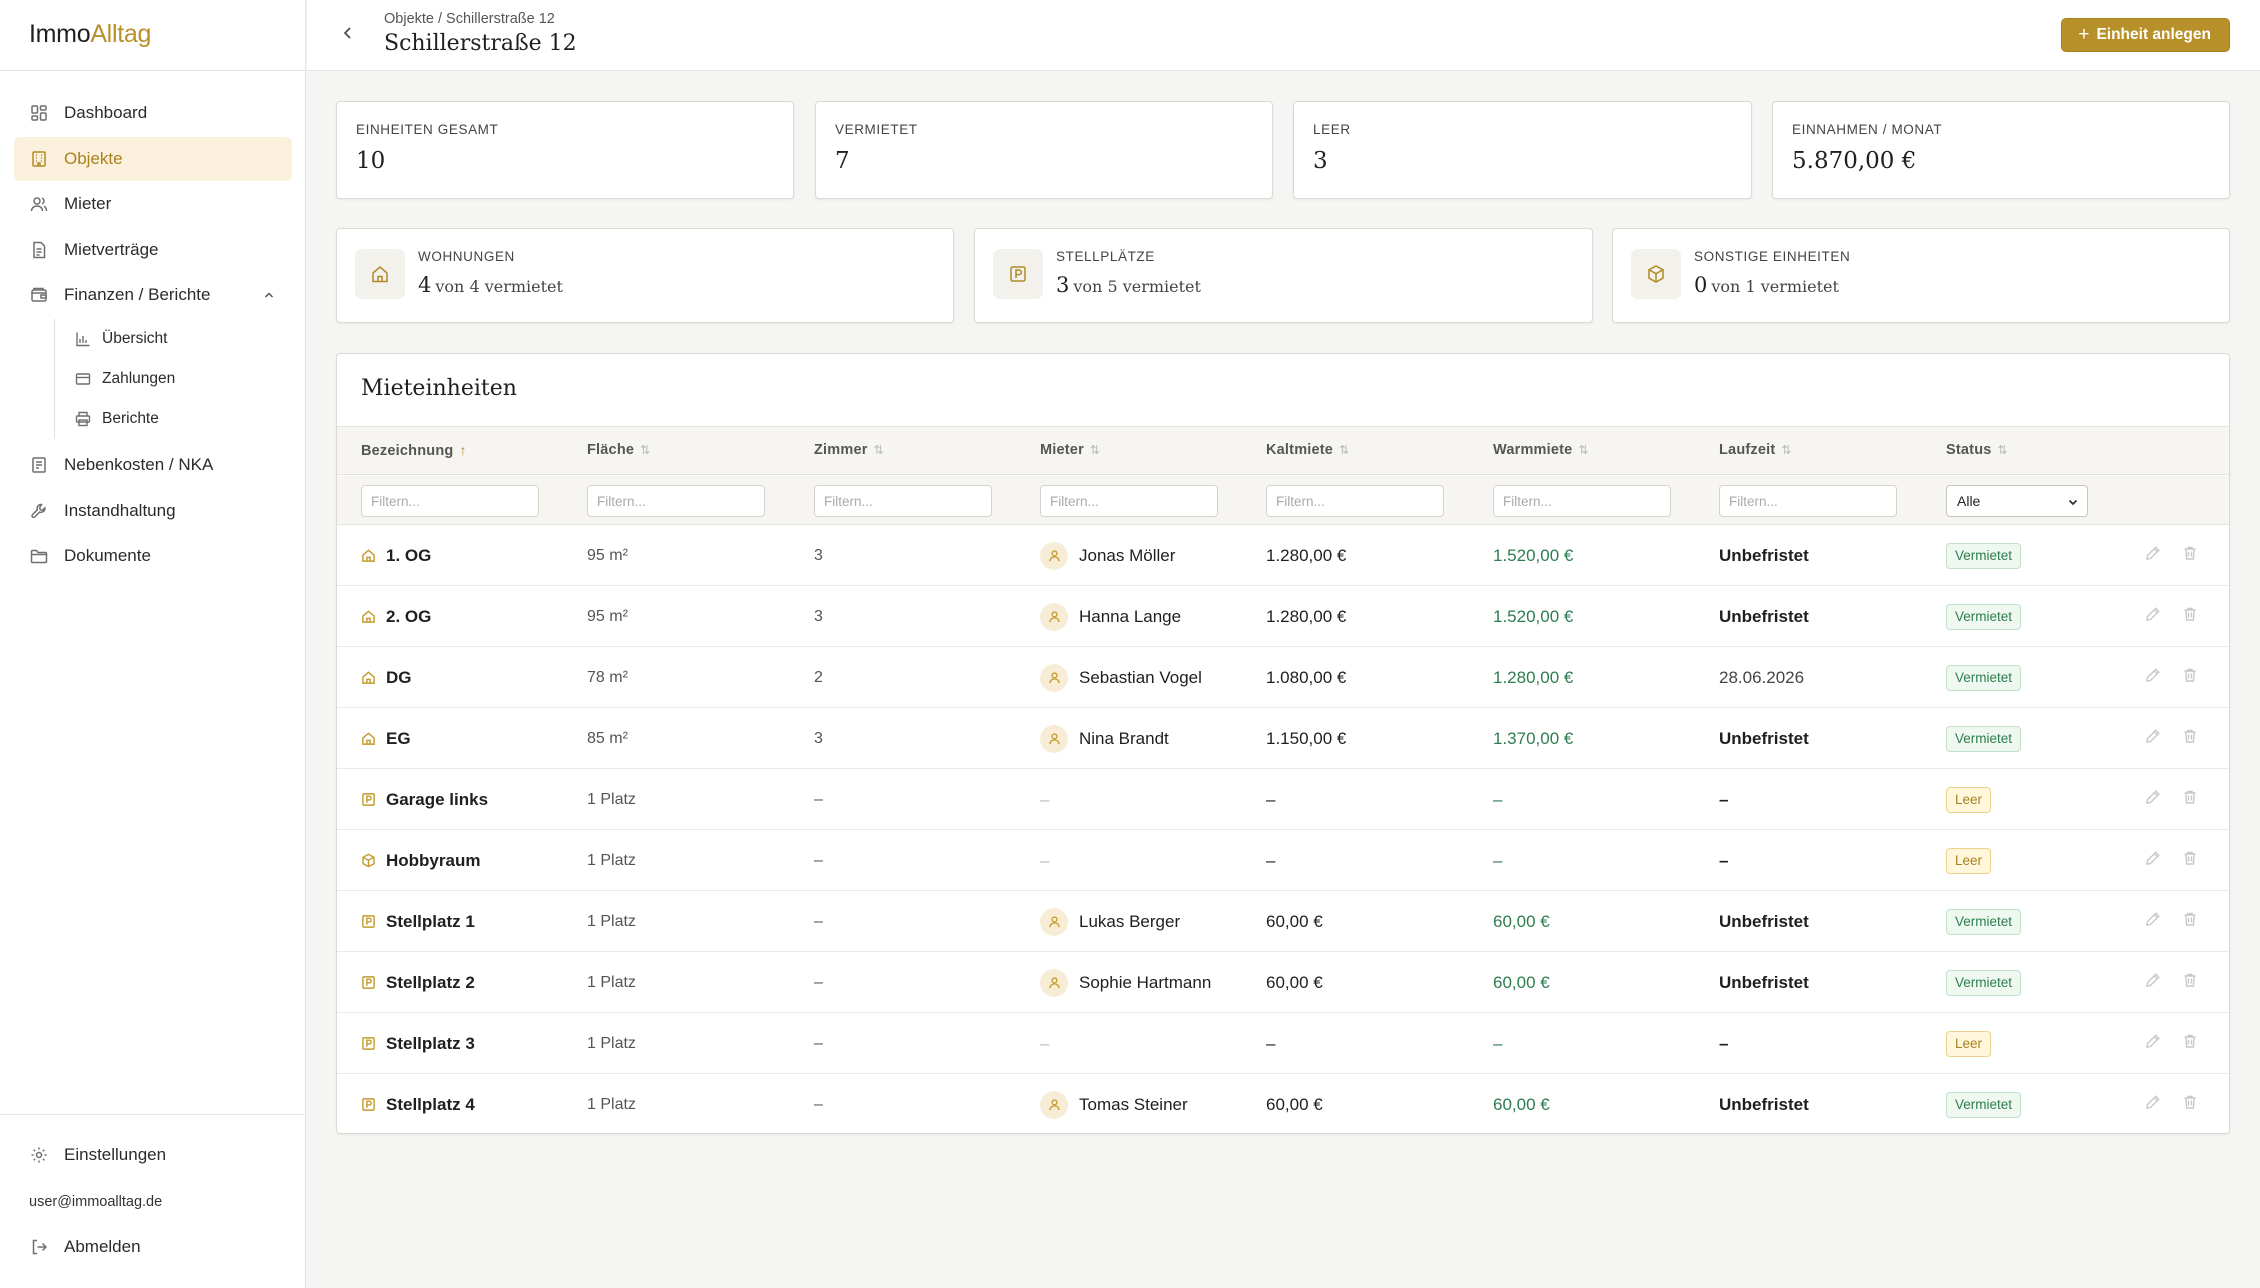 The width and height of the screenshot is (2260, 1288). Describe the element at coordinates (1541, 450) in the screenshot. I see `column-header-warmmiete: Warmmiete ⇅` at that location.